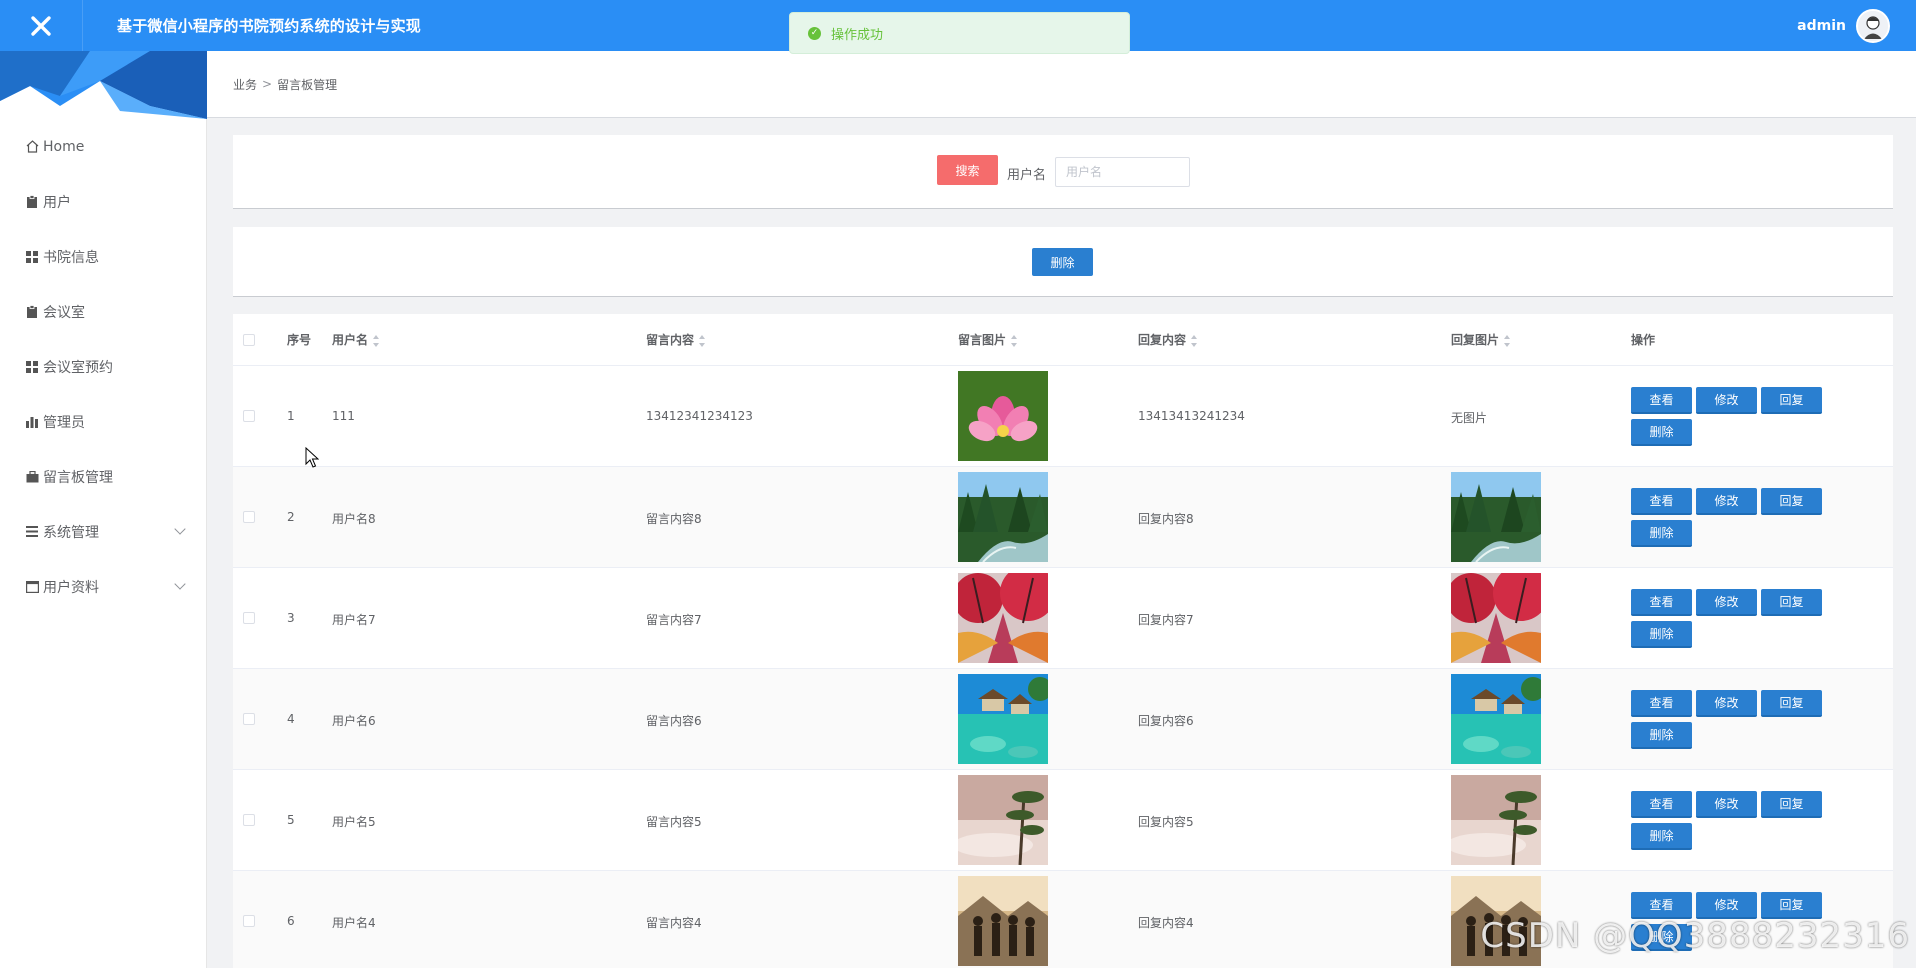  I want to click on sidebar-item-system: 系统管理, so click(103, 531).